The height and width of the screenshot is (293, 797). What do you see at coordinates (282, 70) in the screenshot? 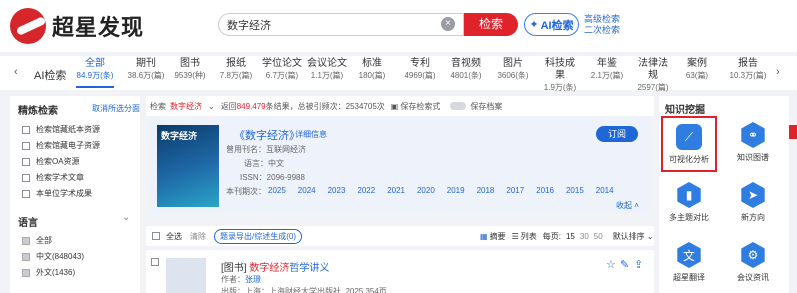
I see `tab-category: 学位论文 6.7万(篇)` at bounding box center [282, 70].